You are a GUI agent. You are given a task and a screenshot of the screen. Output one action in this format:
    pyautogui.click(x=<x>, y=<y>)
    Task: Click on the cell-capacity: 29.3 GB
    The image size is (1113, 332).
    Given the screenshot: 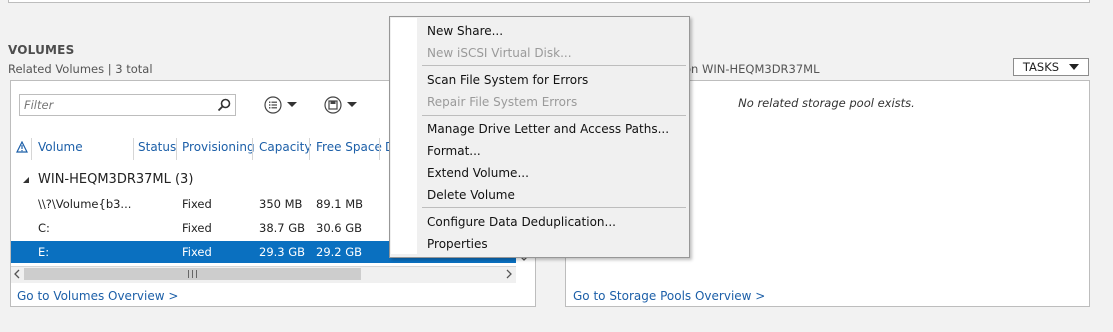 What is the action you would take?
    pyautogui.click(x=282, y=252)
    